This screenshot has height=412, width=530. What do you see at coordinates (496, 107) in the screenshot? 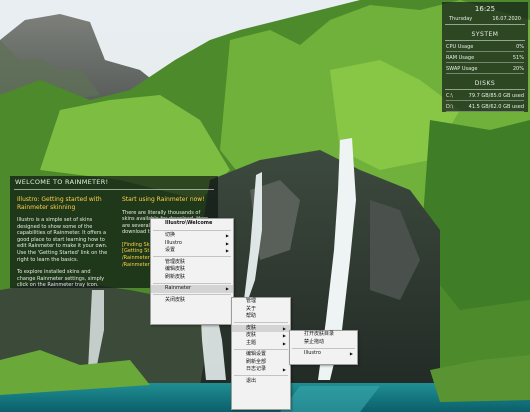
I see `disk-d-value: 41.5 GB/62.0 GB used` at bounding box center [496, 107].